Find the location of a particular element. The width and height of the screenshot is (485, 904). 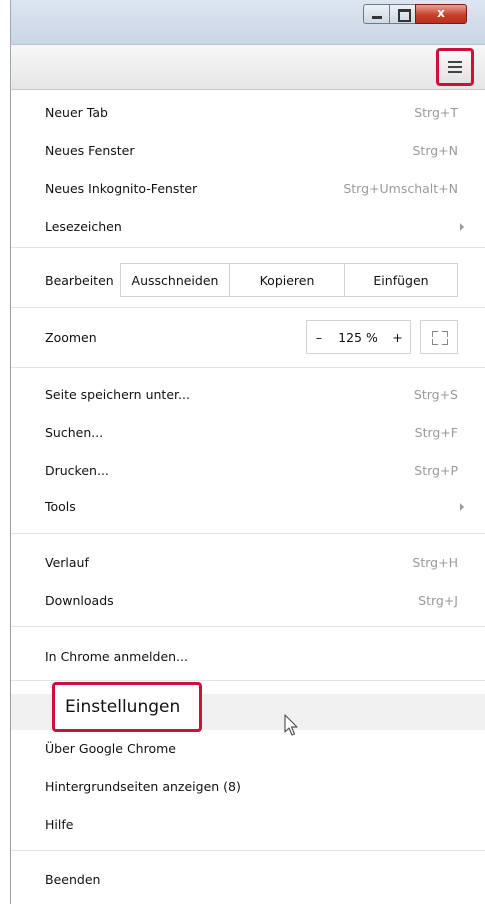

maximize-icon is located at coordinates (404, 15).